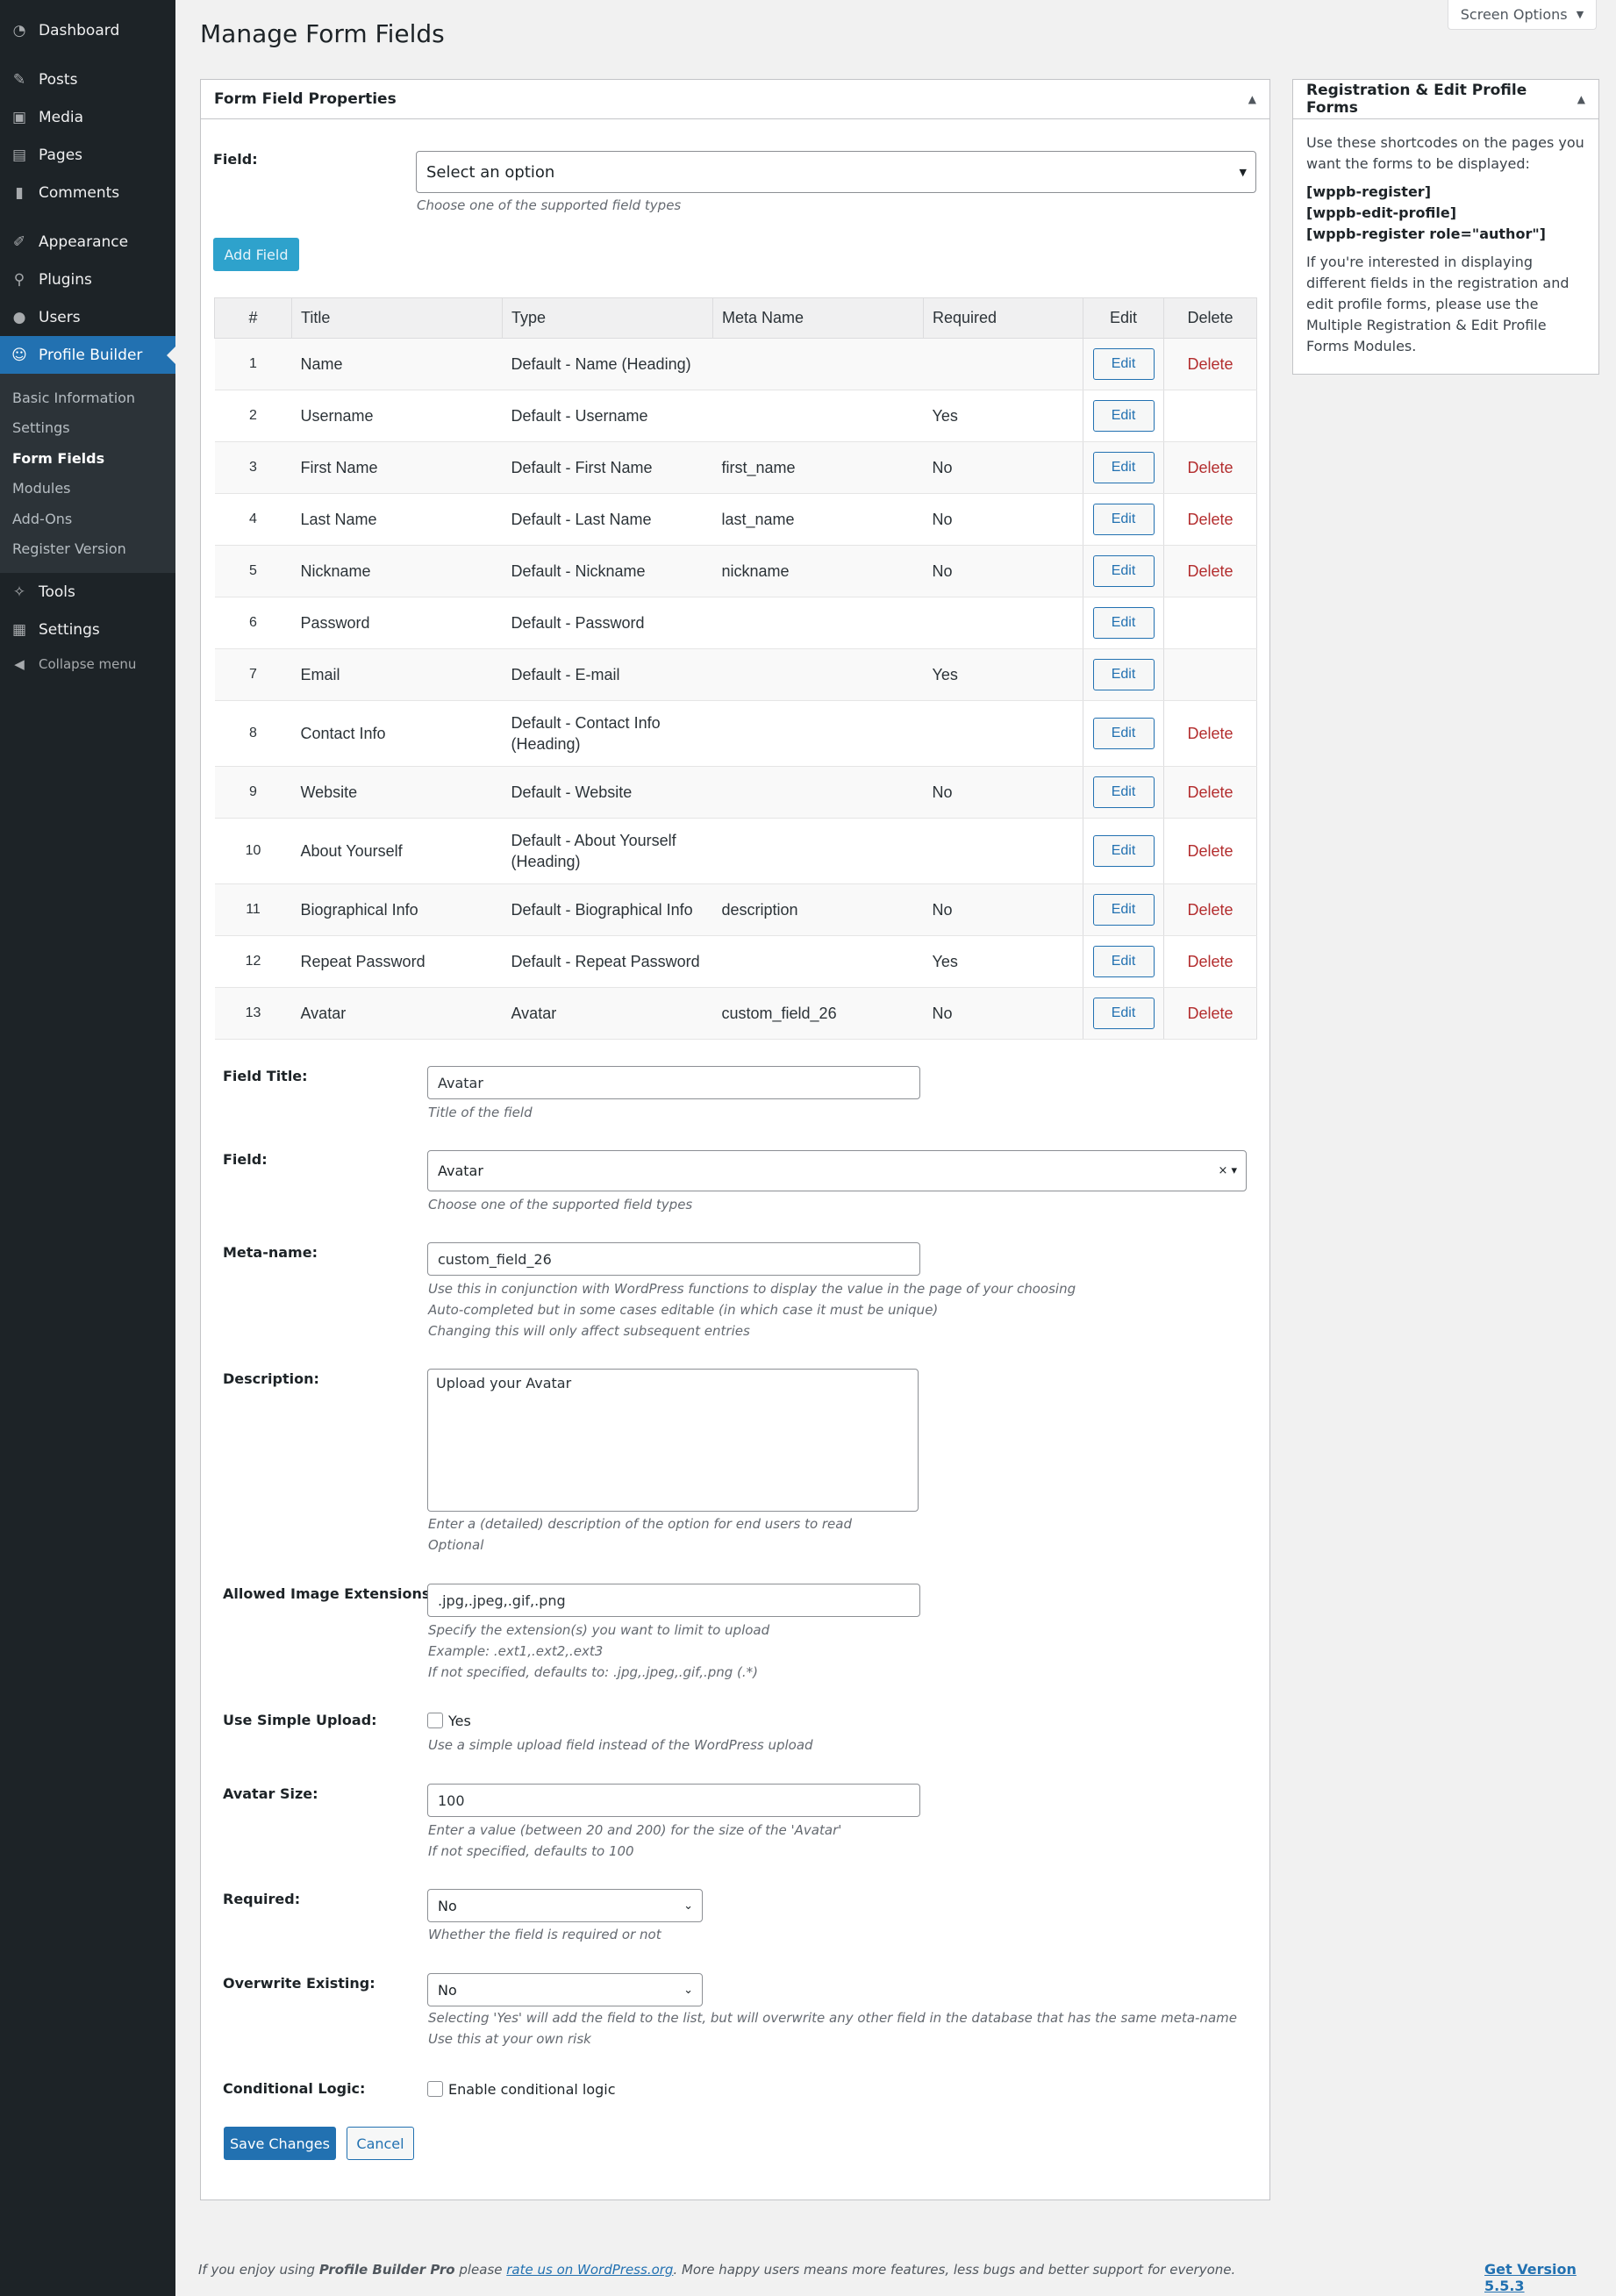 This screenshot has width=1616, height=2296. What do you see at coordinates (87, 155) in the screenshot?
I see `menu-pages: ▤ Pages` at bounding box center [87, 155].